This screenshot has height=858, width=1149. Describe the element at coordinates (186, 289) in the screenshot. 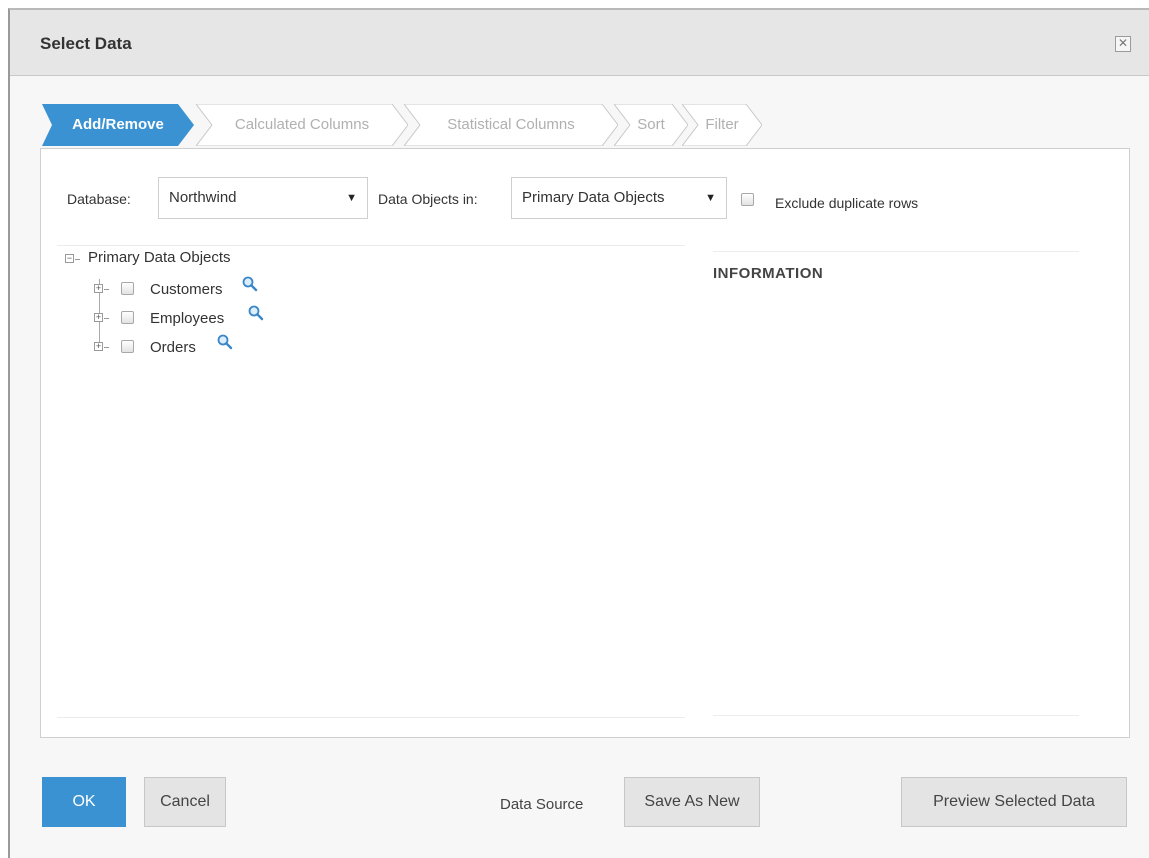

I see `tree-item-customers: Customers` at that location.